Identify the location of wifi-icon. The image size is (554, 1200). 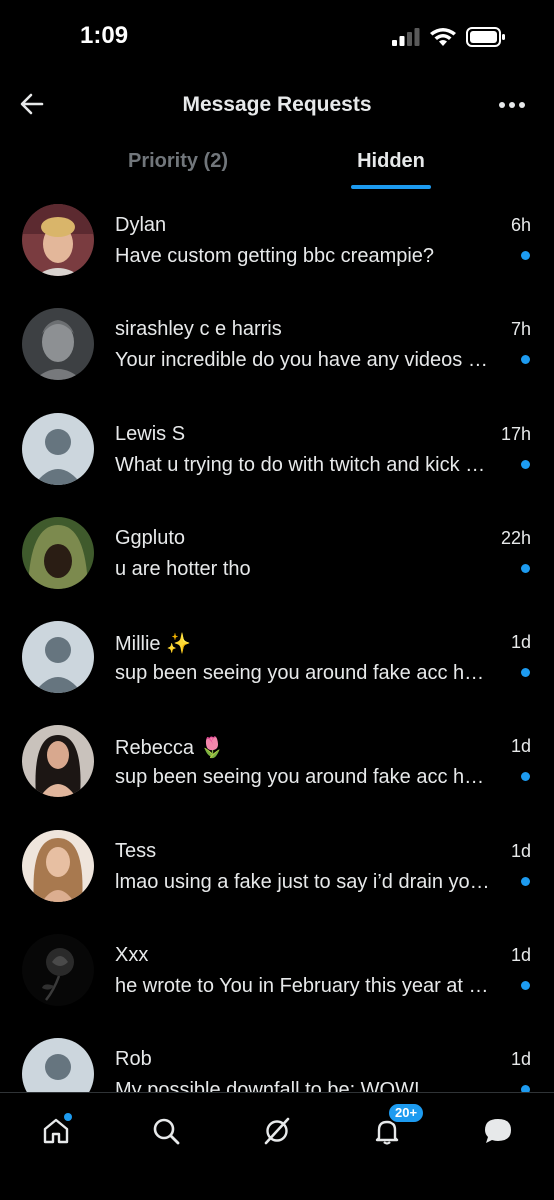
(443, 36).